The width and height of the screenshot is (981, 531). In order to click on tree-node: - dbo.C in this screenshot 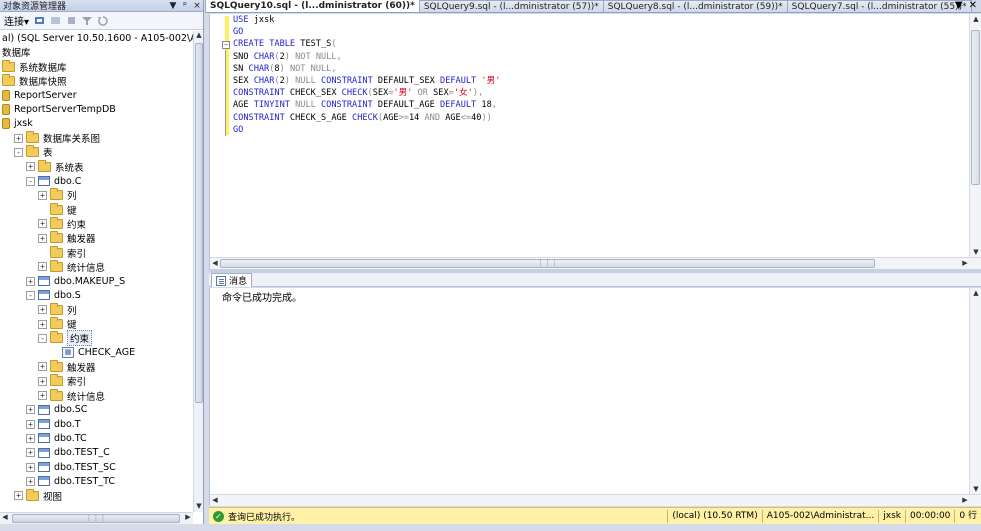, I will do `click(53, 181)`.